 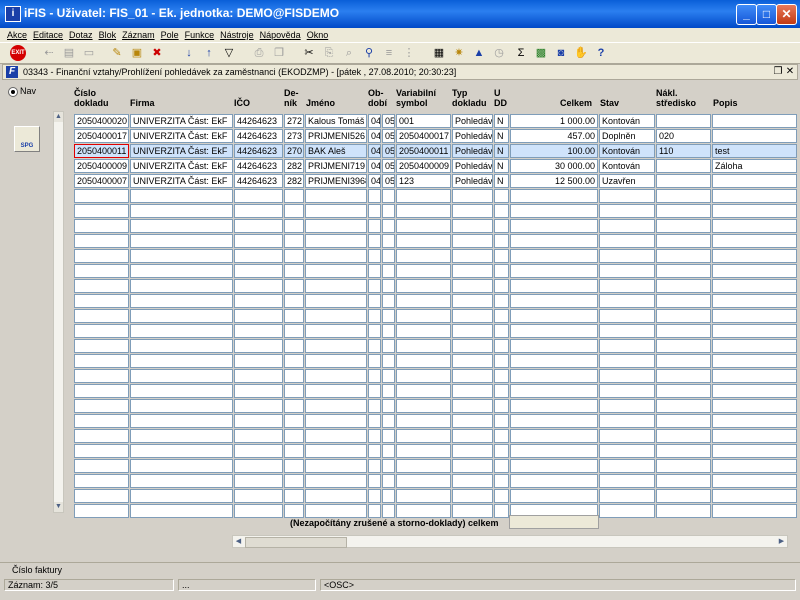 What do you see at coordinates (229, 53) in the screenshot?
I see `filter-icon: ▽` at bounding box center [229, 53].